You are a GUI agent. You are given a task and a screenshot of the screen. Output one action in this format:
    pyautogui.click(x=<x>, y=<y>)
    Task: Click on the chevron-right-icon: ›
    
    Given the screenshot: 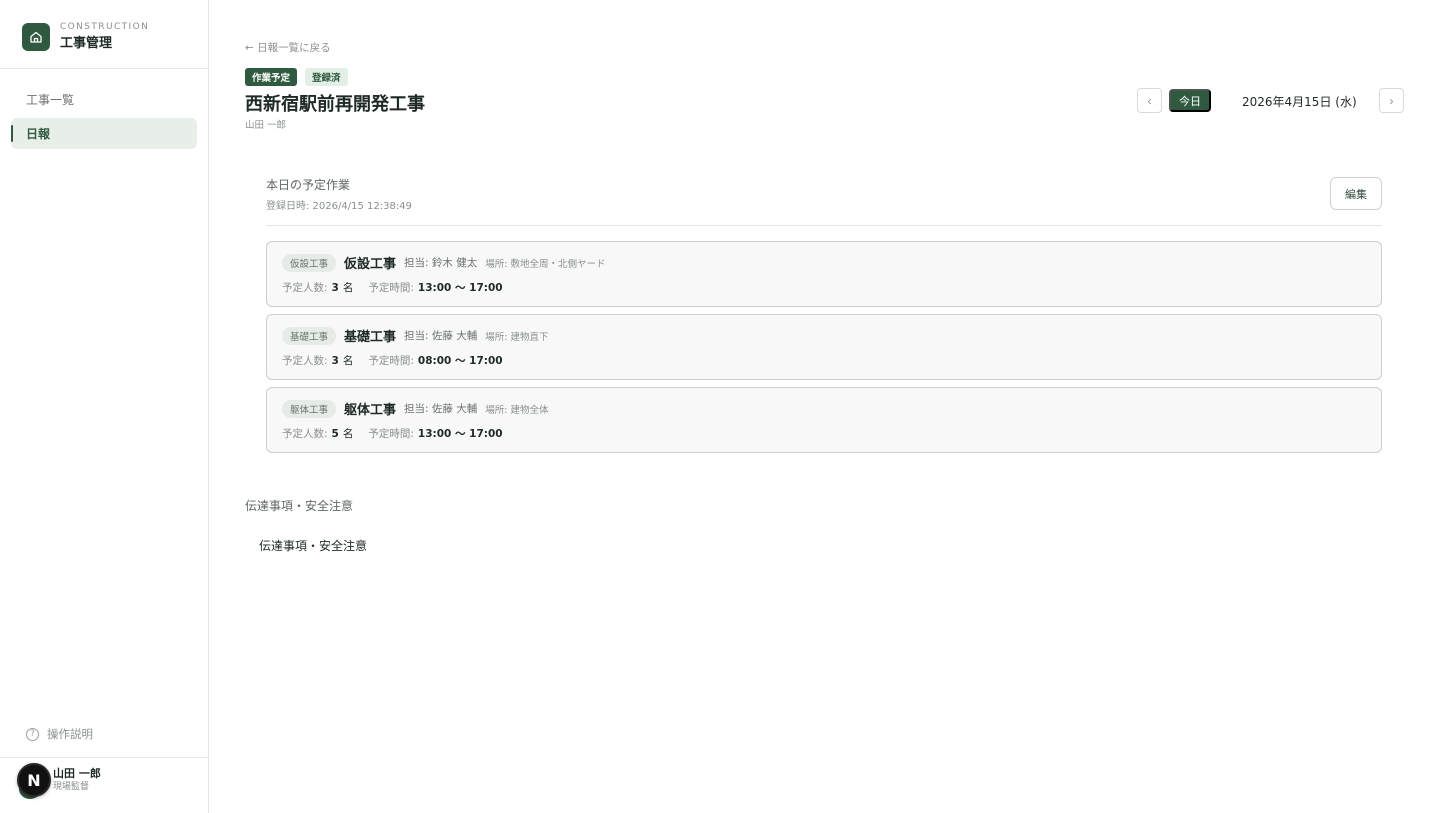 What is the action you would take?
    pyautogui.click(x=1391, y=100)
    